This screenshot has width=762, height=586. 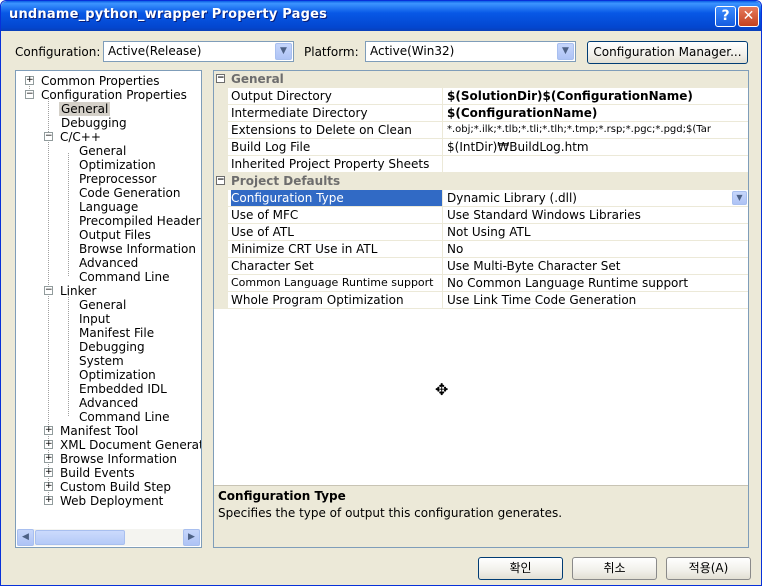 I want to click on tree-item-linker-optimization: Optimization, so click(x=117, y=375).